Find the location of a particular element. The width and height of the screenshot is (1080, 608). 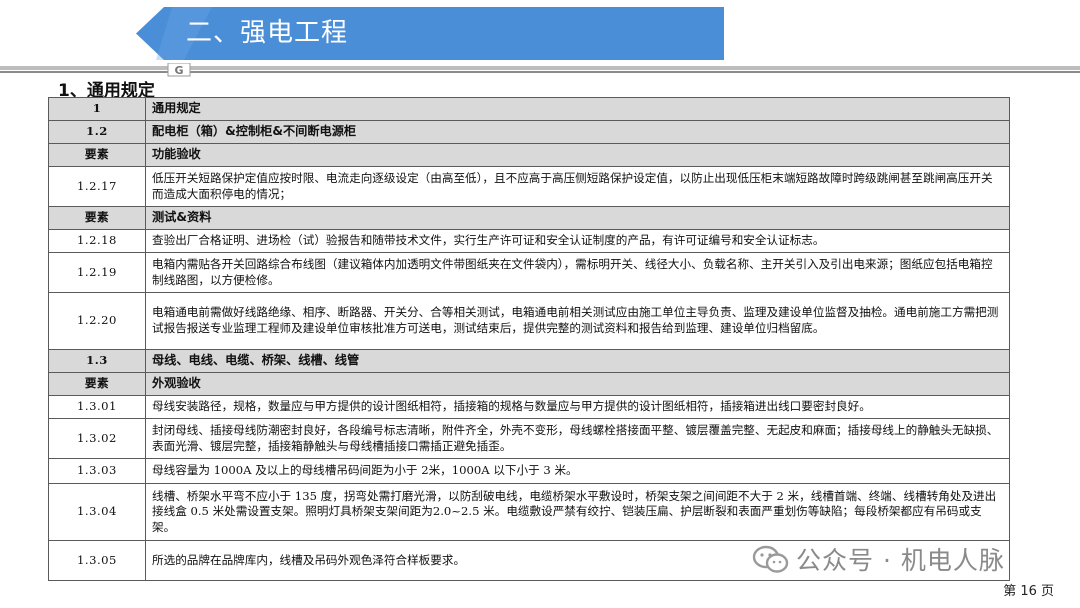

row-code: 1.2.18 is located at coordinates (97, 241).